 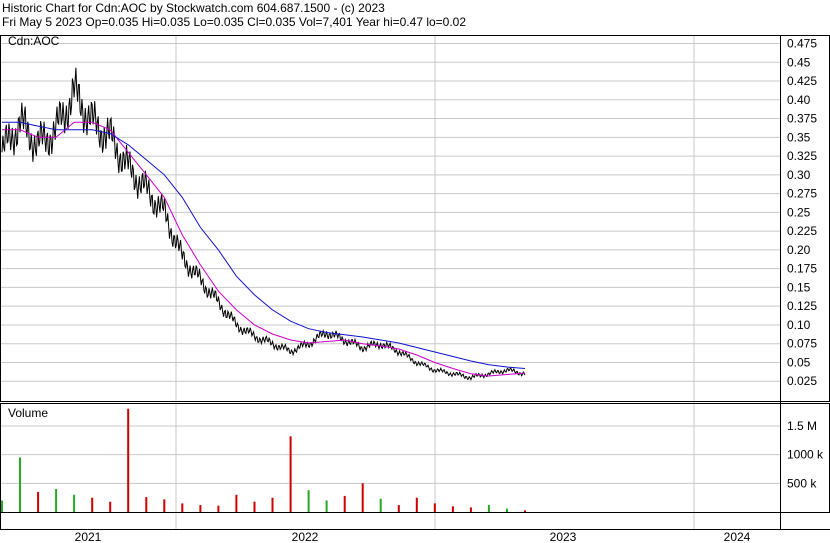 What do you see at coordinates (34, 41) in the screenshot?
I see `price-panel-symbol: Cdn:AOC` at bounding box center [34, 41].